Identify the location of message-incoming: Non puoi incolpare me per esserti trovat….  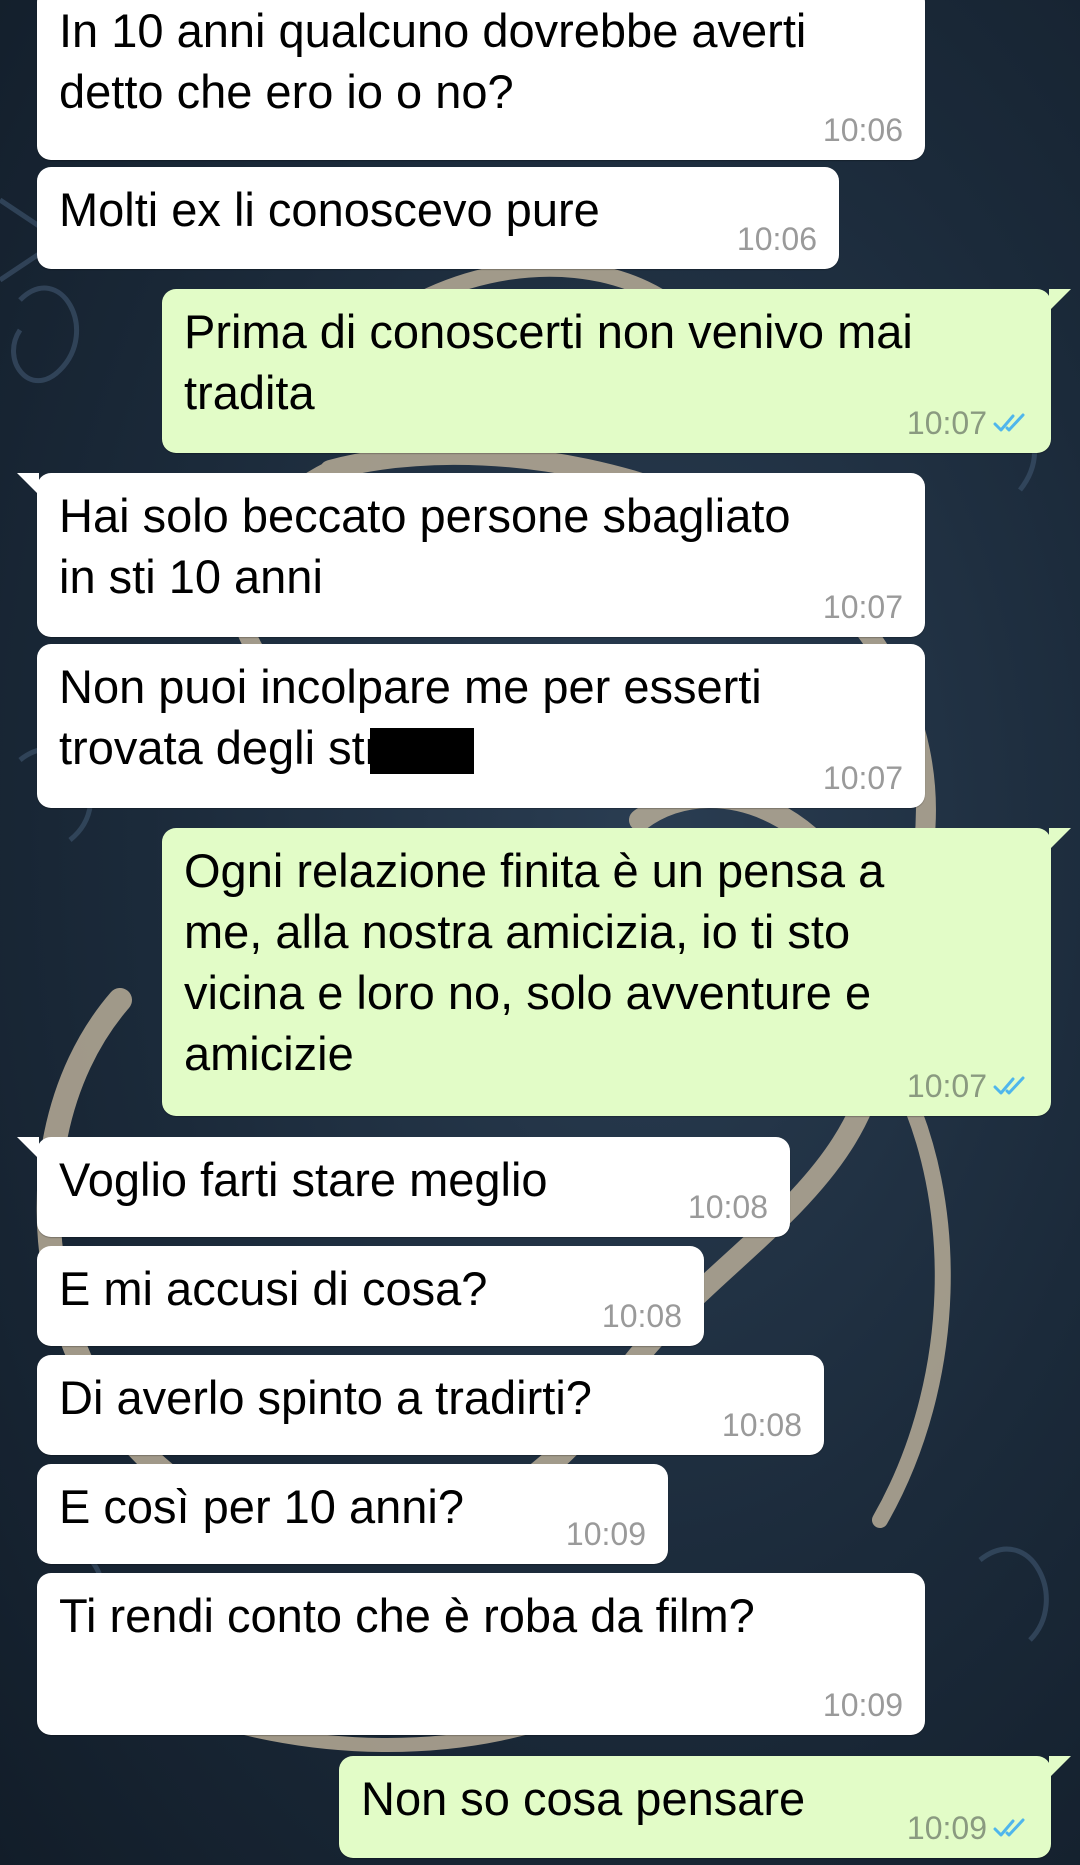
(481, 726).